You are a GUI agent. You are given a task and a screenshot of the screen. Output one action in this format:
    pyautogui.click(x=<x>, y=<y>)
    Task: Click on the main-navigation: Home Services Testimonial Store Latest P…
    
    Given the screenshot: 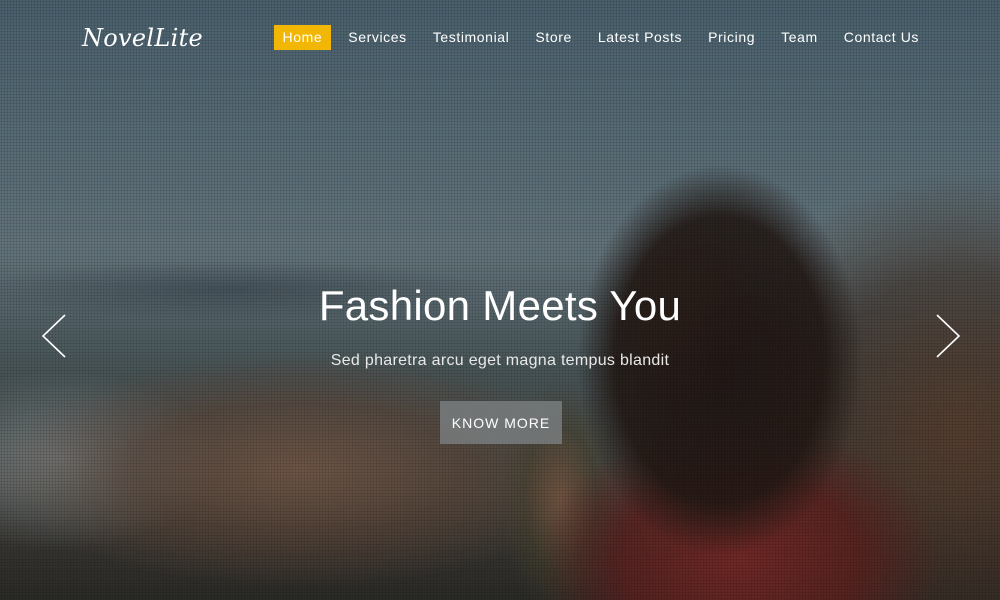 What is the action you would take?
    pyautogui.click(x=597, y=37)
    